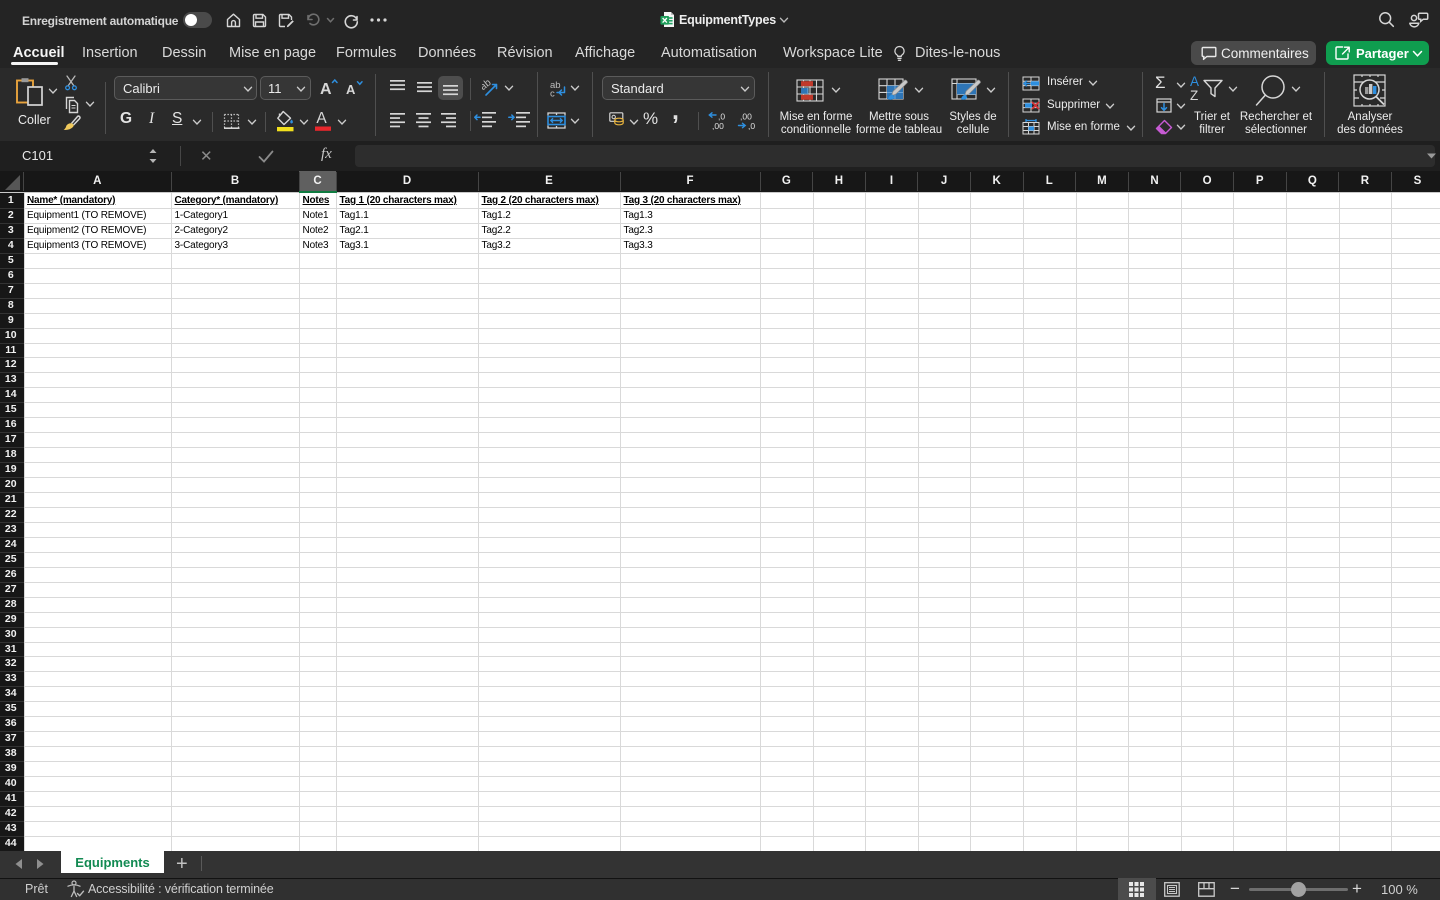 Image resolution: width=1440 pixels, height=900 pixels. What do you see at coordinates (1194, 94) in the screenshot?
I see `svg-text: Z` at bounding box center [1194, 94].